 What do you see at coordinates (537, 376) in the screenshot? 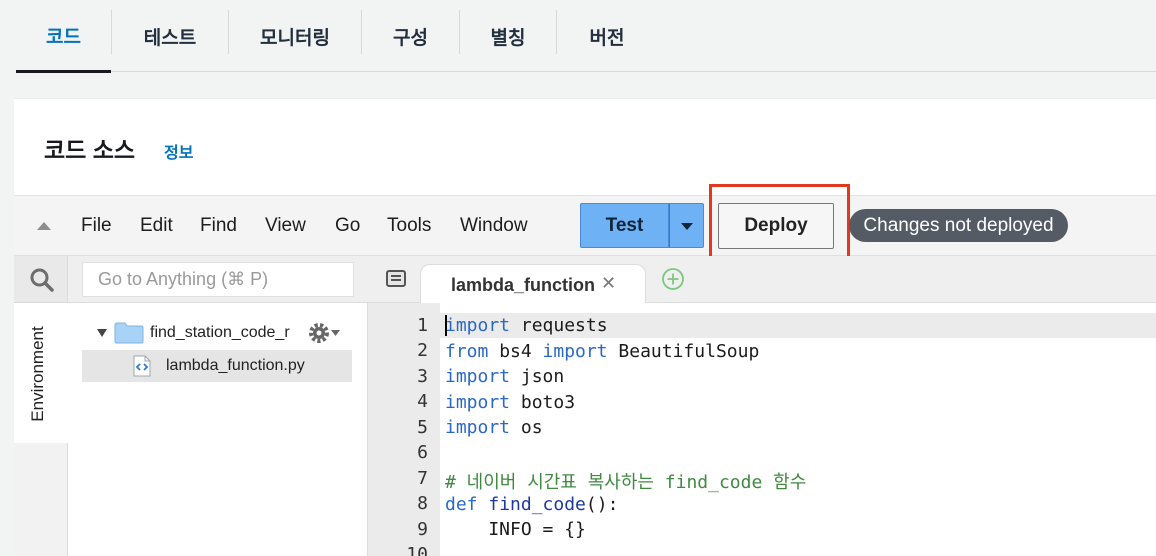
I see `code-token: json` at bounding box center [537, 376].